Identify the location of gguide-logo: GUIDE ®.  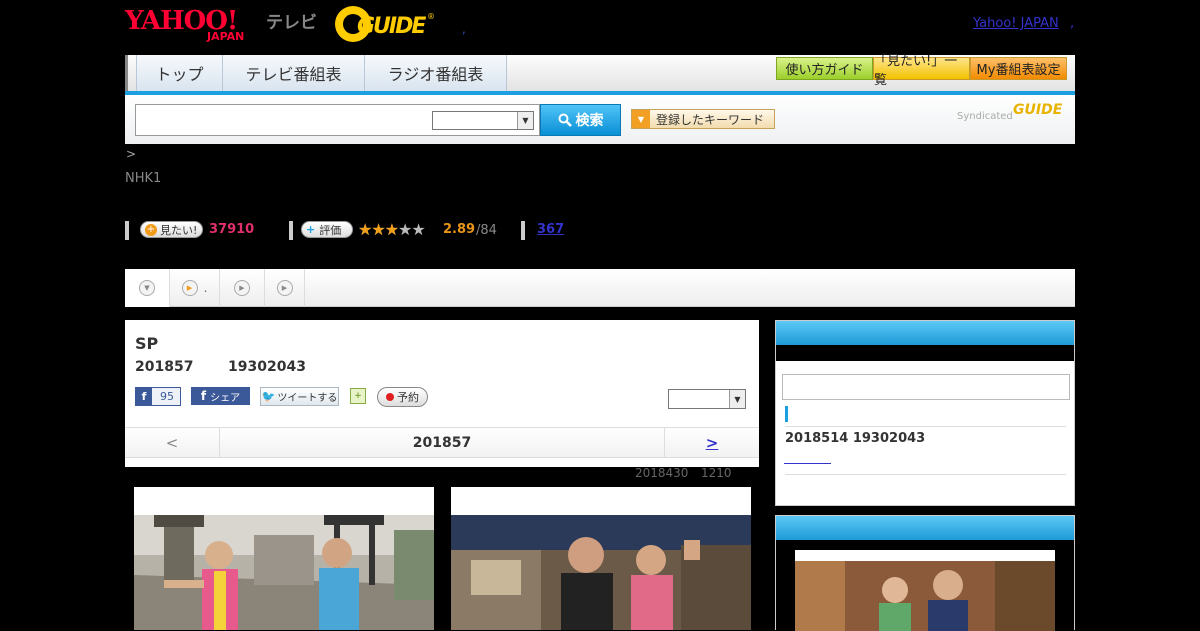
(385, 24).